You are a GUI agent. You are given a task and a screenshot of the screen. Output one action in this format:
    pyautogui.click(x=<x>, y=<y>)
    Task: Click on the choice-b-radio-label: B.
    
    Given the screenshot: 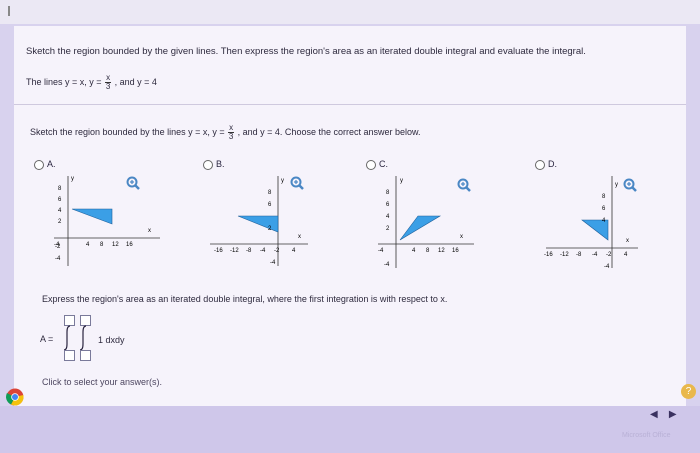 What is the action you would take?
    pyautogui.click(x=214, y=164)
    